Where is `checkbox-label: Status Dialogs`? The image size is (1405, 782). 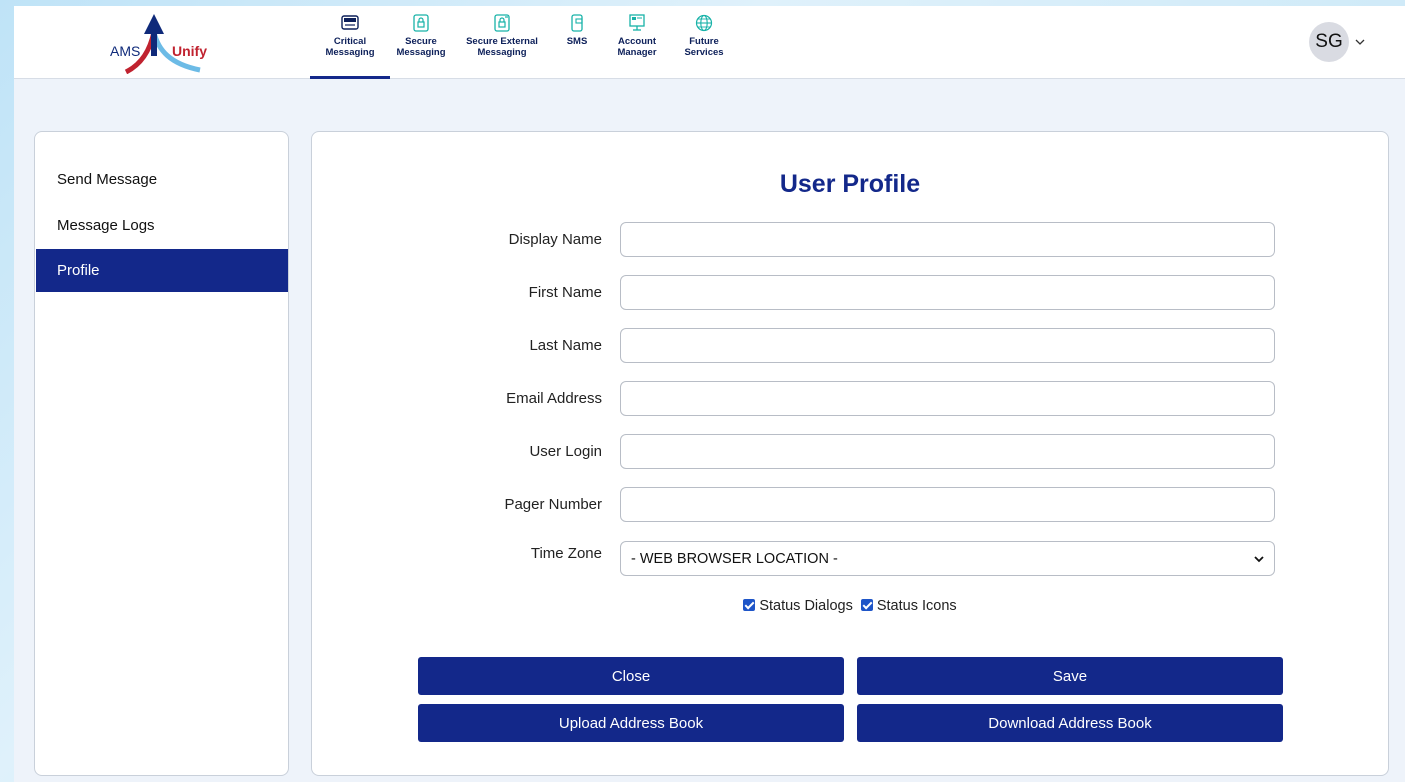 checkbox-label: Status Dialogs is located at coordinates (806, 606).